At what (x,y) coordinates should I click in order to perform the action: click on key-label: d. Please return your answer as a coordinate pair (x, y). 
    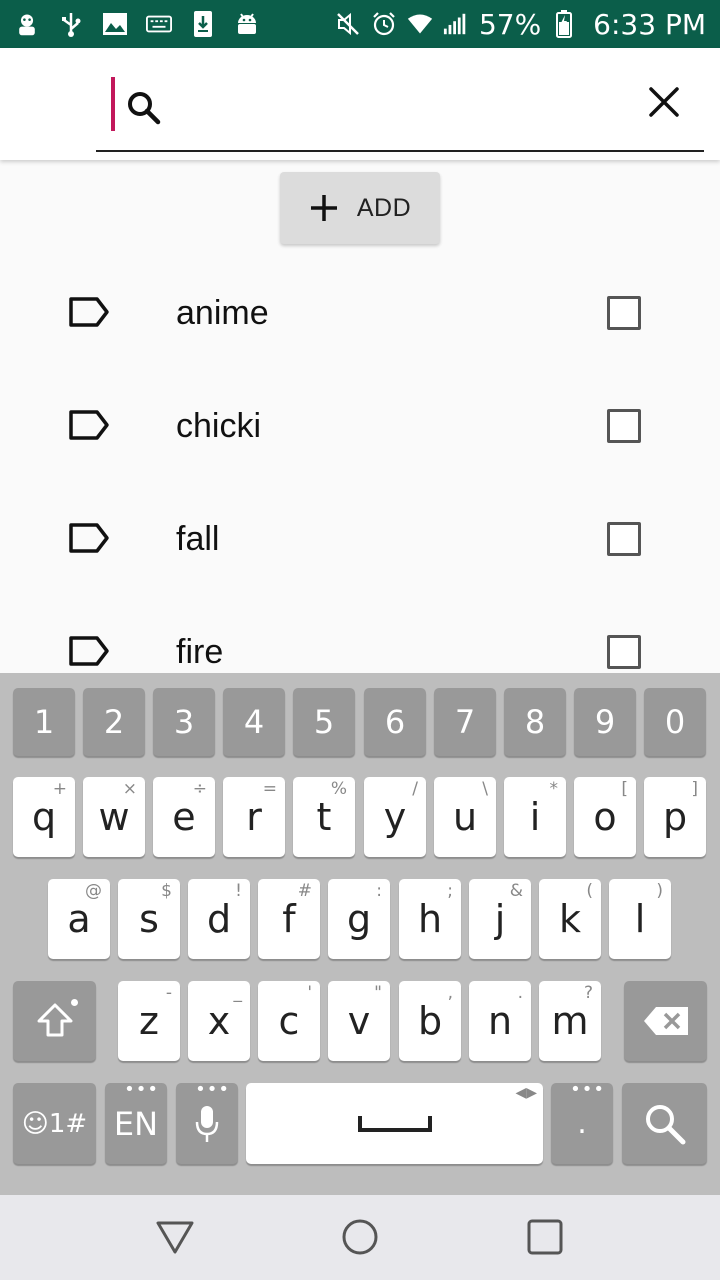
    Looking at the image, I should click on (219, 919).